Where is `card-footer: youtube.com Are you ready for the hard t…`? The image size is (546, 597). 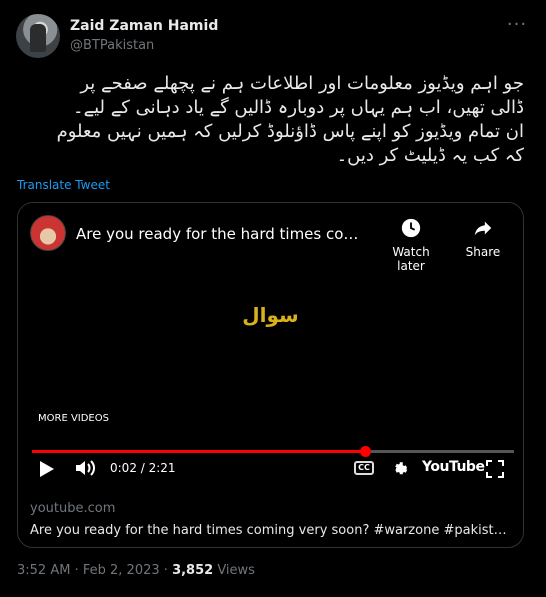 card-footer: youtube.com Are you ready for the hard t… is located at coordinates (270, 519).